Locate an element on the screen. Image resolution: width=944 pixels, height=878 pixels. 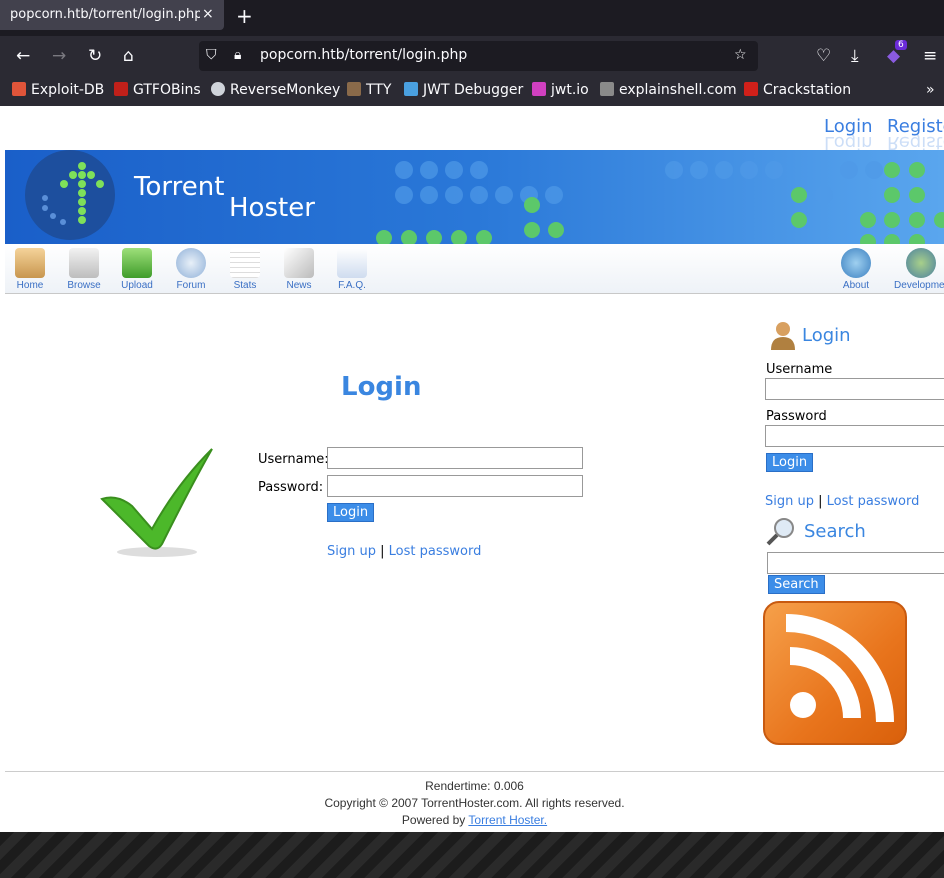
password-label: Password: is located at coordinates (291, 487).